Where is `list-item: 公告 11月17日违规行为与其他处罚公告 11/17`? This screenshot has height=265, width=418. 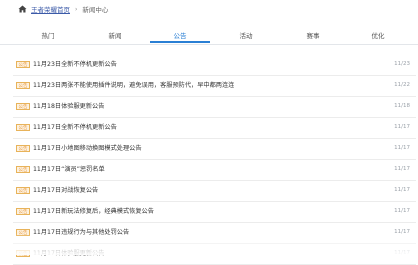
list-item: 公告 11月17日违规行为与其他处罚公告 11/17 is located at coordinates (214, 233).